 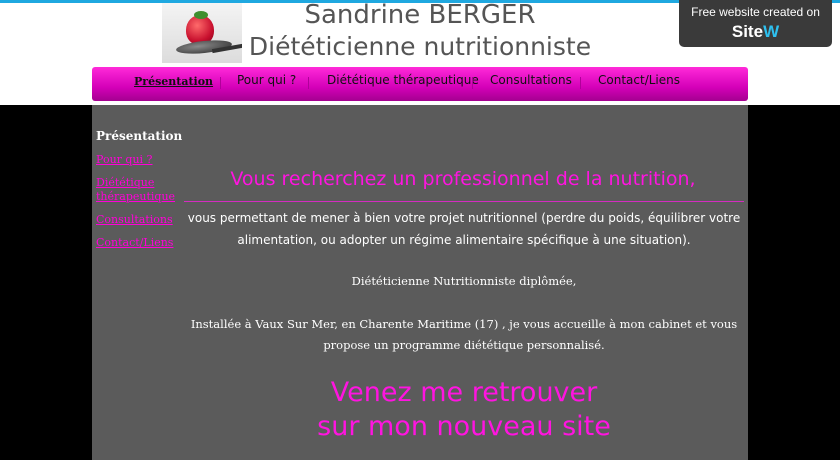 I want to click on sidebar-title: Présentation, so click(x=139, y=136).